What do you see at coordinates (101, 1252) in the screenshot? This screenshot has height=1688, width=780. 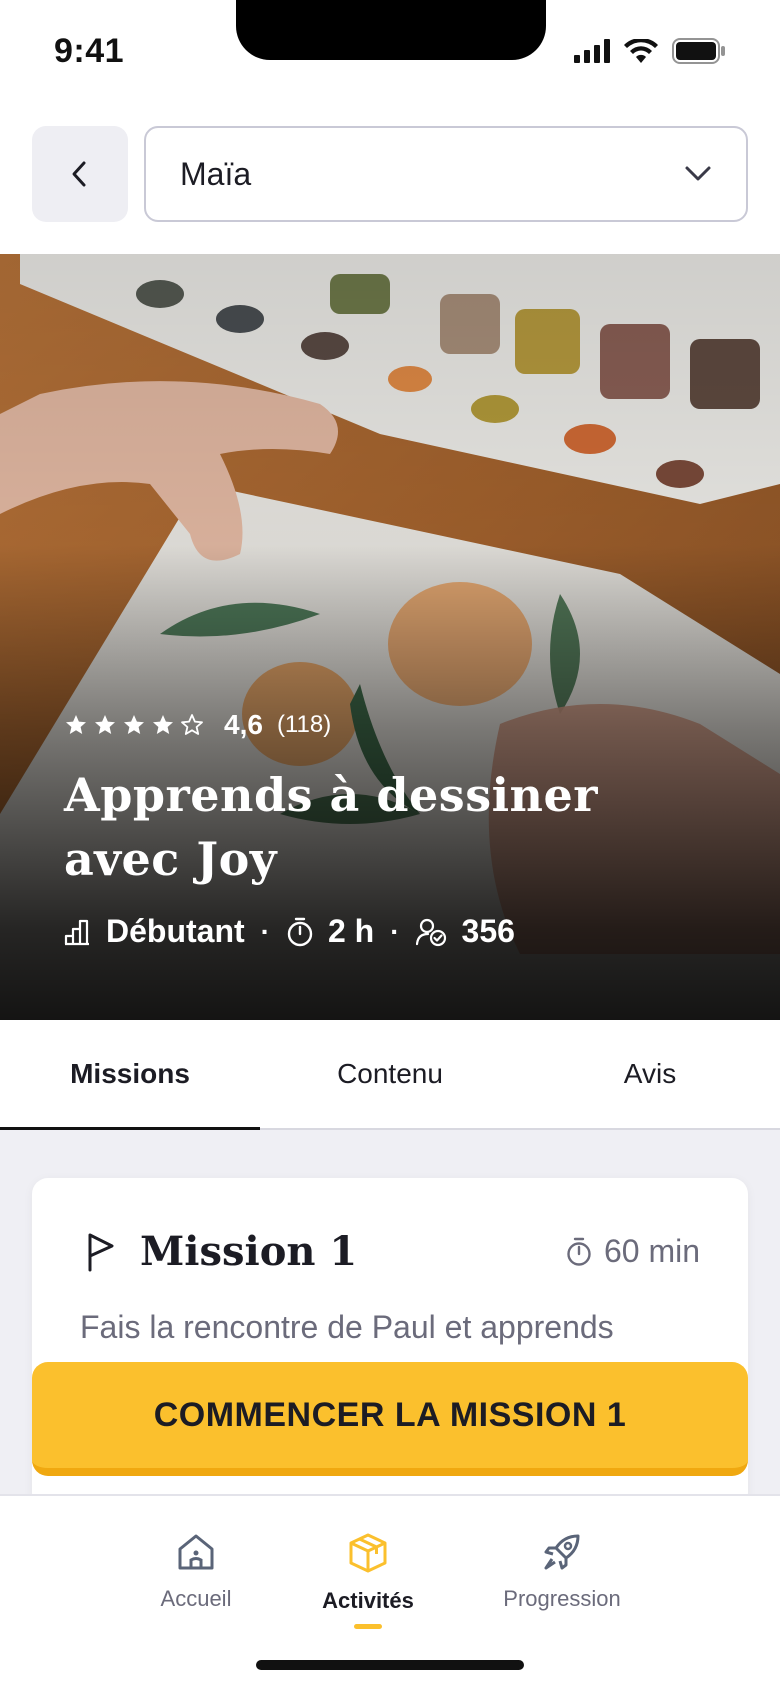 I see `flag-icon` at bounding box center [101, 1252].